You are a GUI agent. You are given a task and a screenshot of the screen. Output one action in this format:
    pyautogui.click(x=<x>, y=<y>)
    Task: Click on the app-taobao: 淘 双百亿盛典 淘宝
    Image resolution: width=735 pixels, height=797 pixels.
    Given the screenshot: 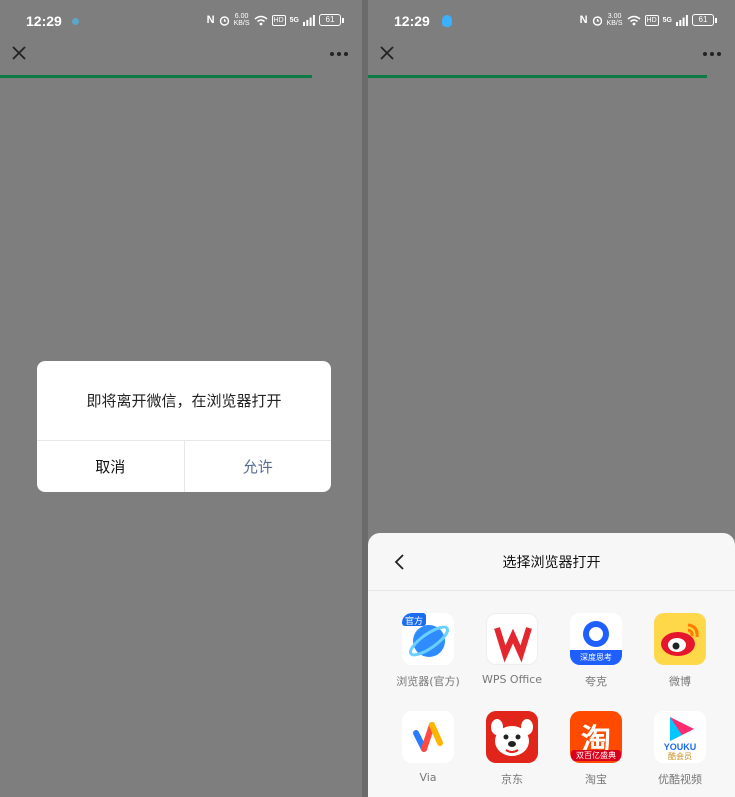 What is the action you would take?
    pyautogui.click(x=596, y=749)
    